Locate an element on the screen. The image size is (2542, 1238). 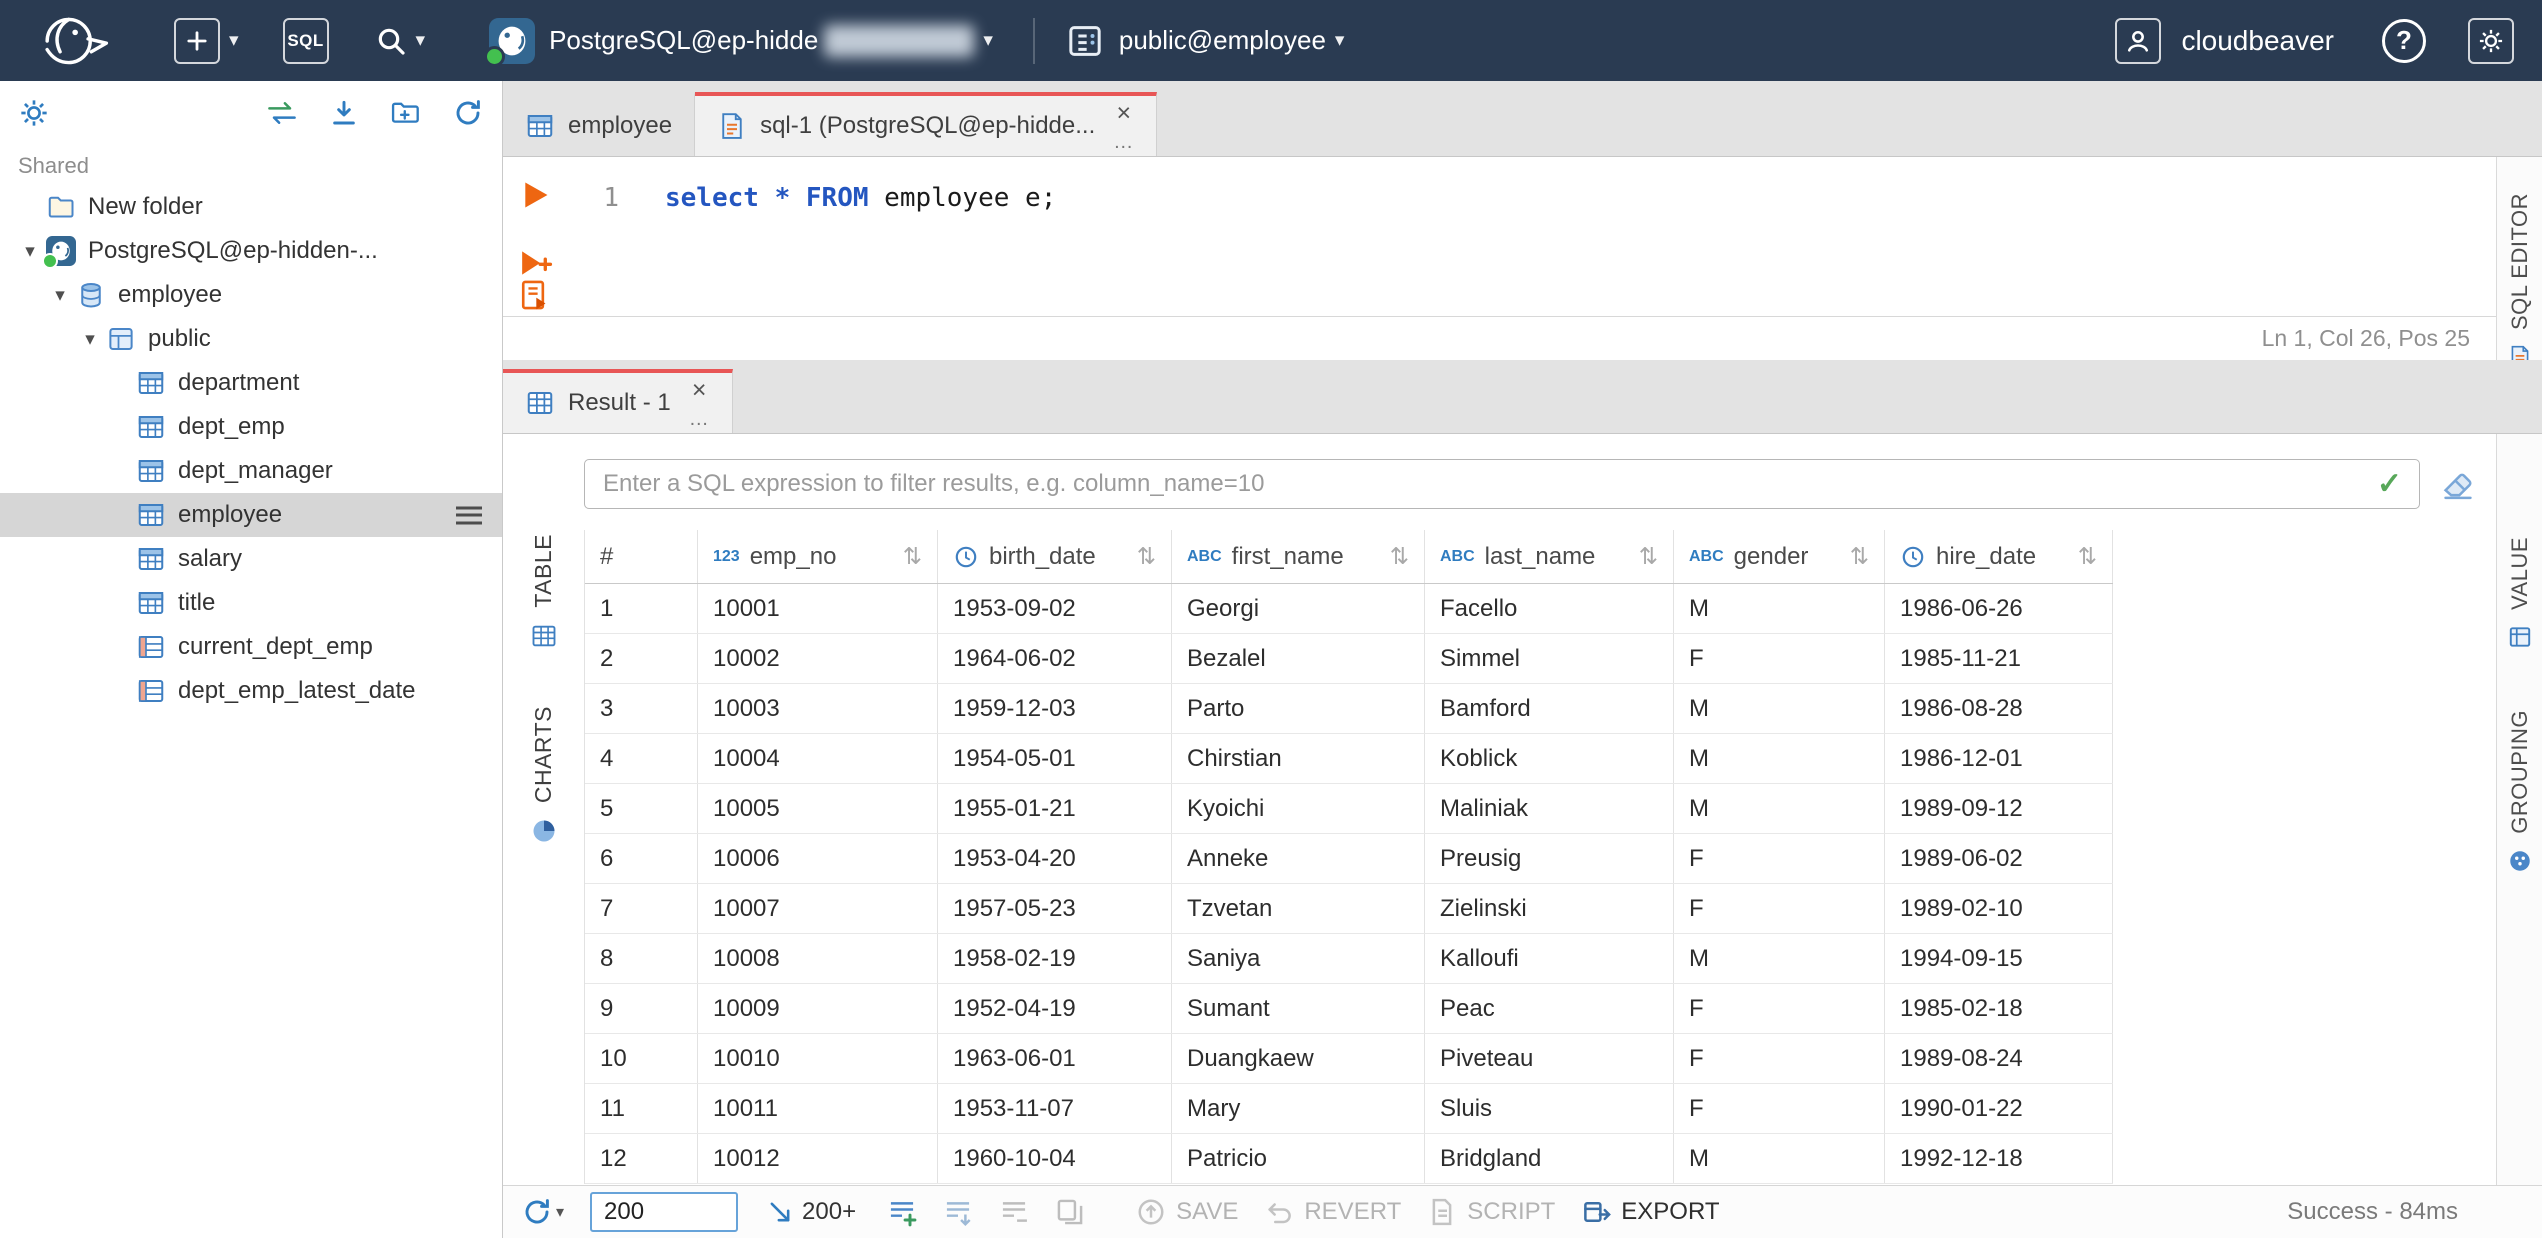
table-cell: Maliniak is located at coordinates (1549, 808).